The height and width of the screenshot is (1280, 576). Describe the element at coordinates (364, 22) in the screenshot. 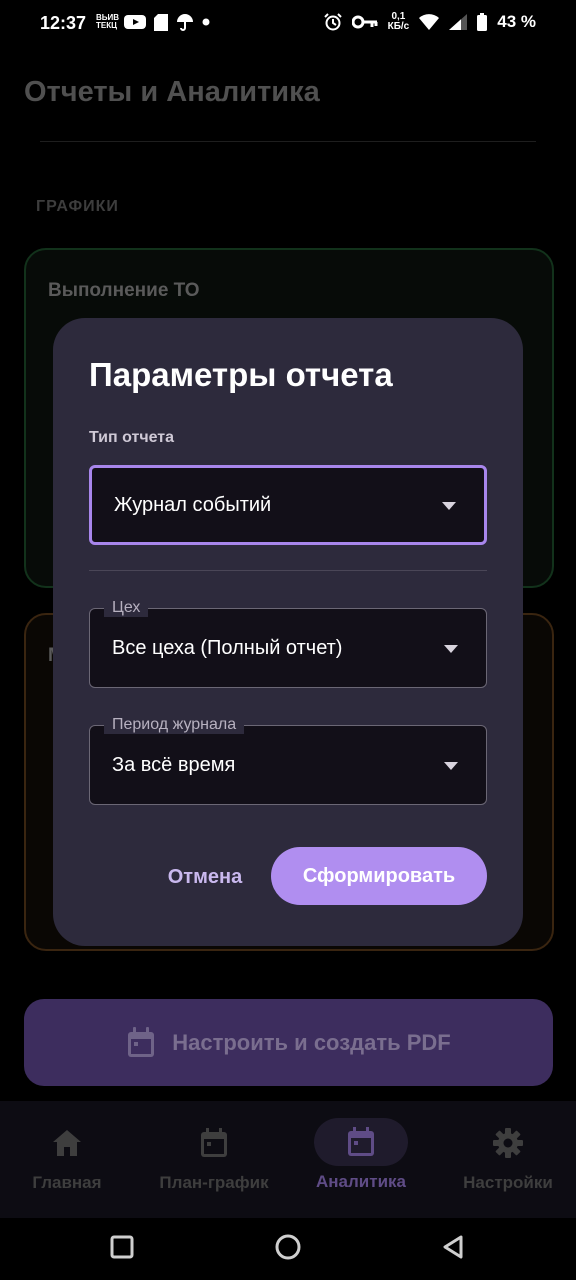

I see `key-icon` at that location.